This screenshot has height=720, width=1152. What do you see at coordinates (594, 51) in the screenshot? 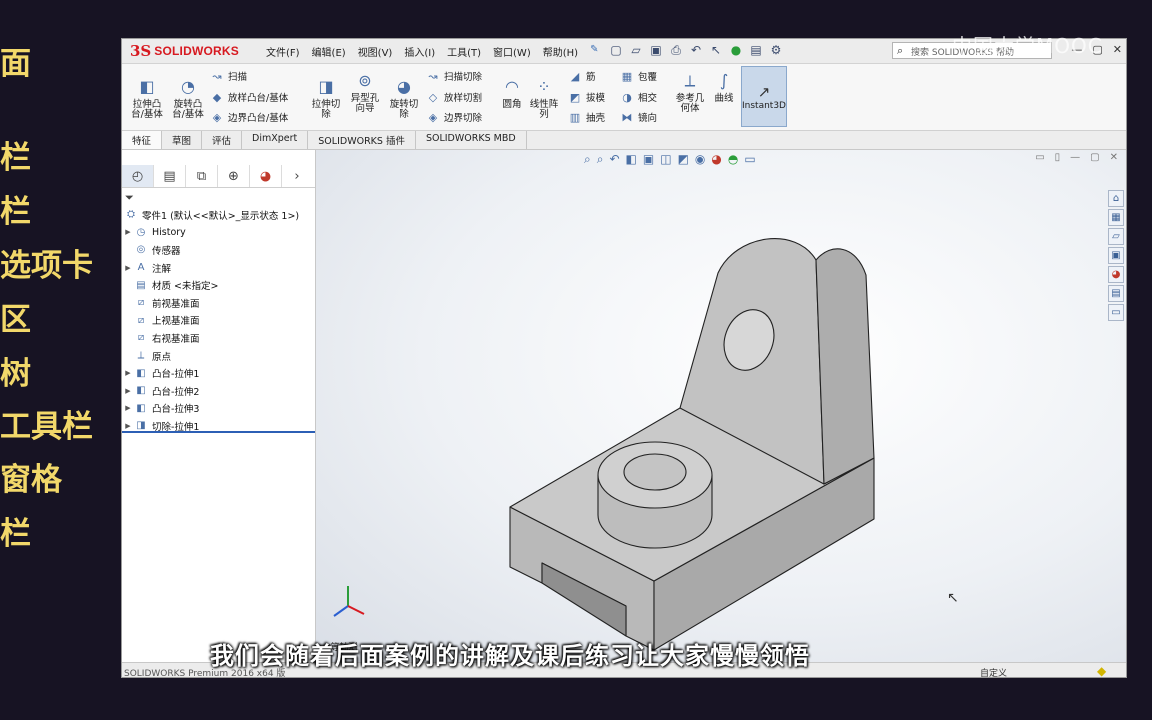
I see `pin-icon: ✎` at bounding box center [594, 51].